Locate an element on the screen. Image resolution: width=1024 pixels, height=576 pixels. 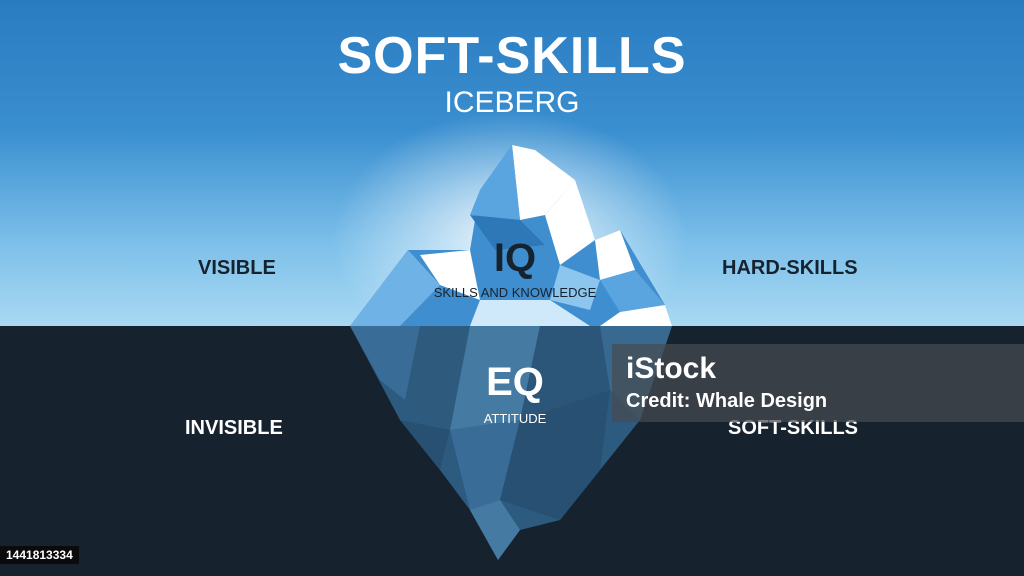
istock-logo: iStock is located at coordinates (671, 368).